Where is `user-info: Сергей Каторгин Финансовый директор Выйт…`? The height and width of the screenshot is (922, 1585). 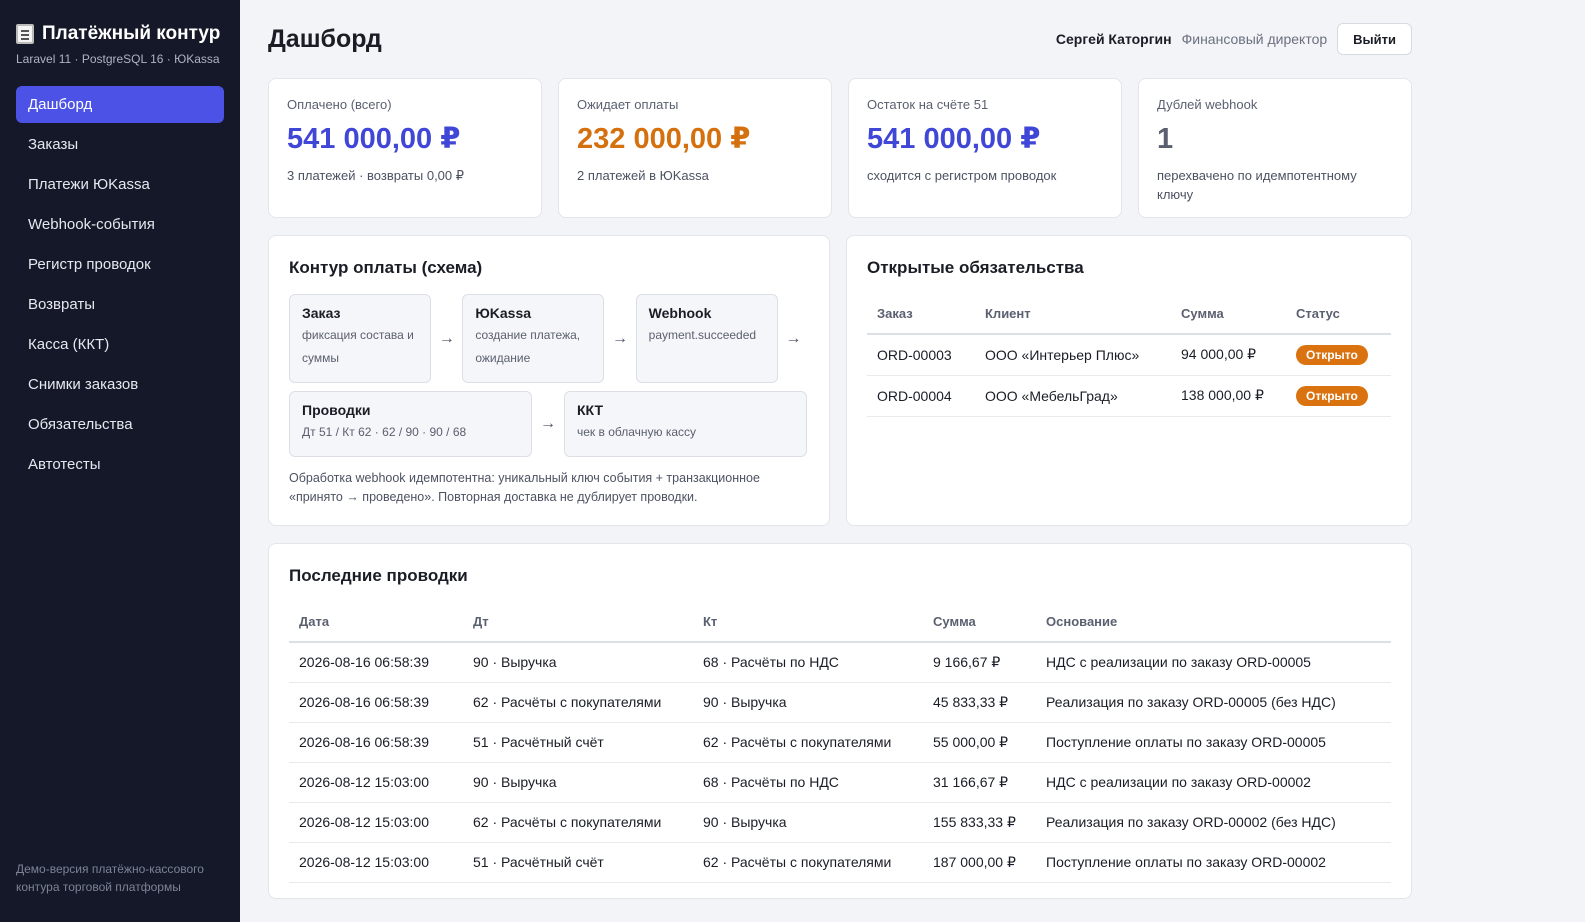
user-info: Сергей Каторгин Финансовый директор Выйт… is located at coordinates (1234, 39).